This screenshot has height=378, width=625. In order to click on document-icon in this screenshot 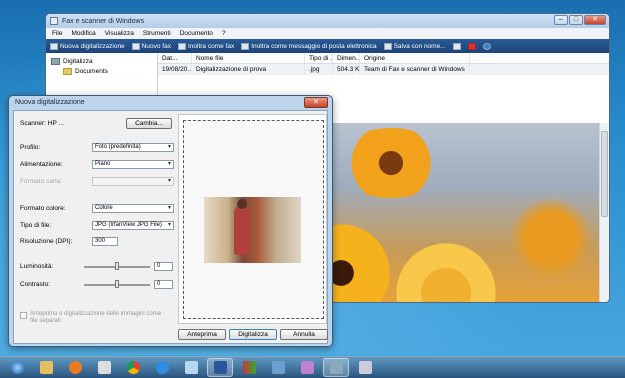, I will do `click(104, 367)`.